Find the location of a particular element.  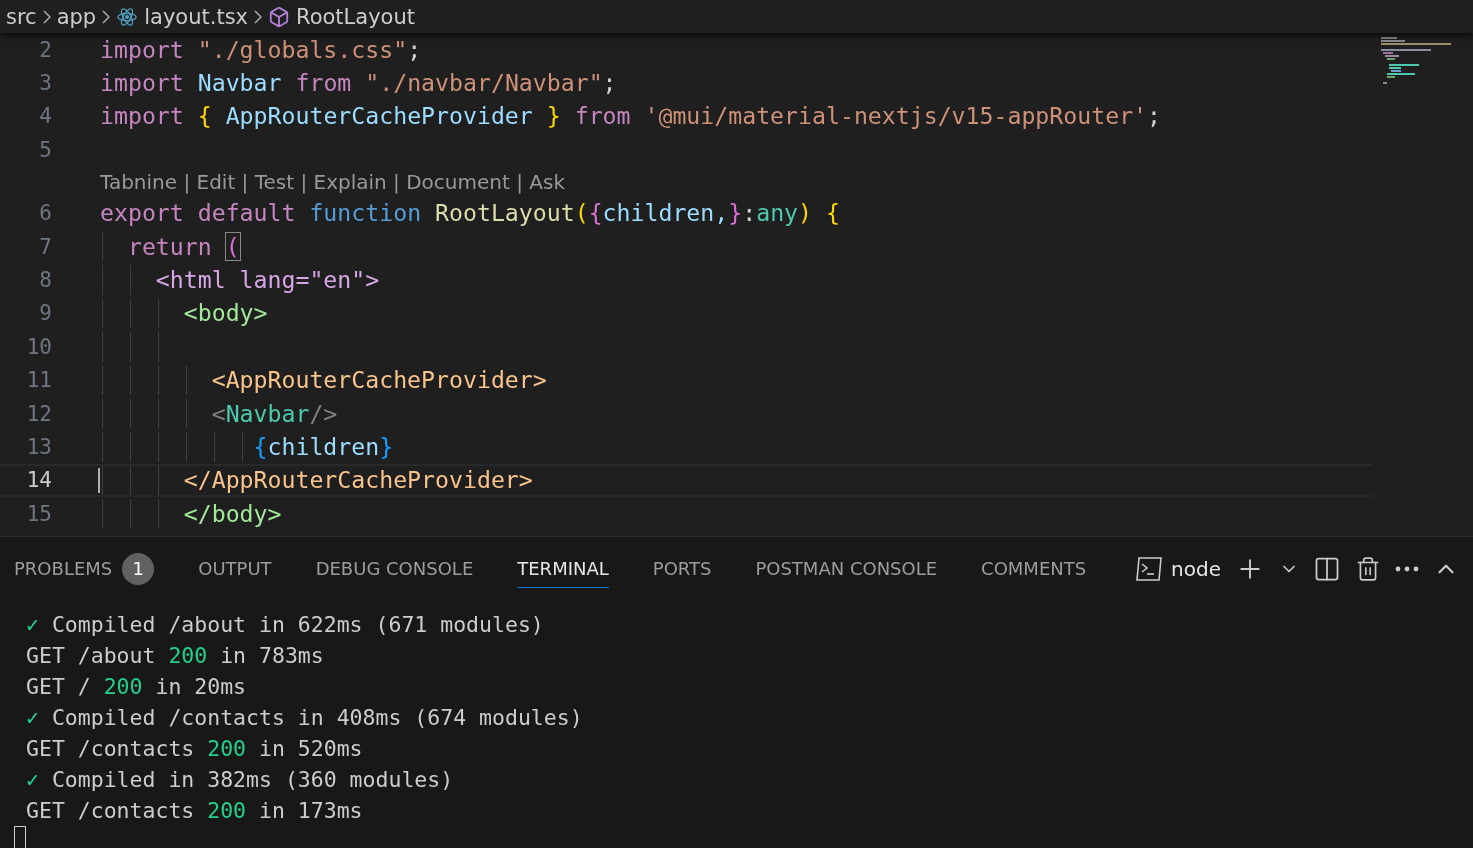

terminal-line: ✓ Compiled /contacts in 408ms (674 modules) is located at coordinates (305, 718).